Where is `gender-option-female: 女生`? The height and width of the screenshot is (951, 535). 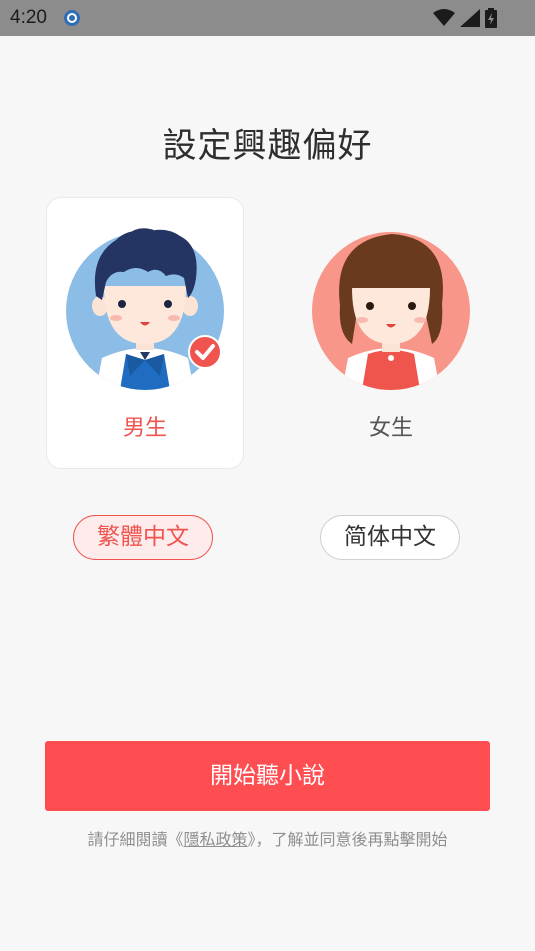 gender-option-female: 女生 is located at coordinates (391, 333).